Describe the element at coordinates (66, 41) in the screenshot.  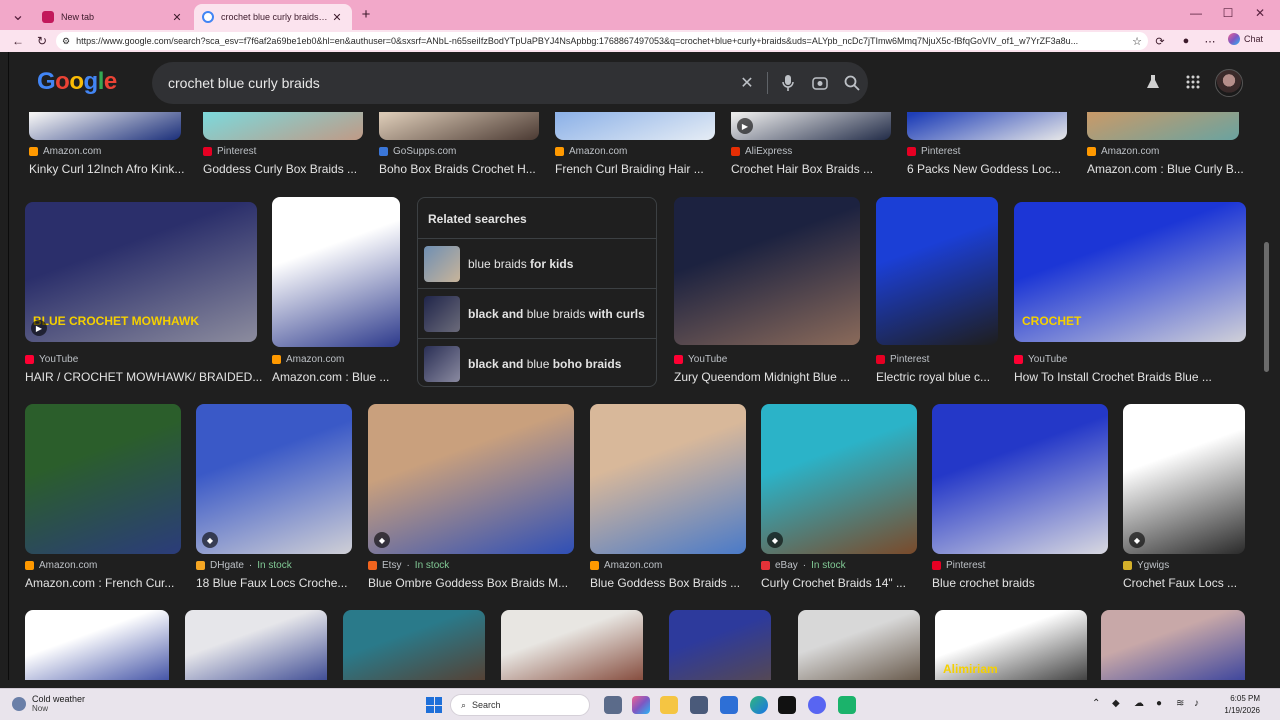
I see `site-info-icon: ⚙` at that location.